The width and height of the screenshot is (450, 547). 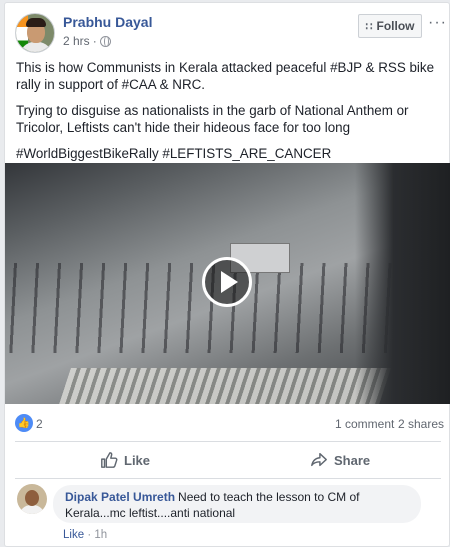 I want to click on comment-meta: Like · 1h, so click(x=85, y=535).